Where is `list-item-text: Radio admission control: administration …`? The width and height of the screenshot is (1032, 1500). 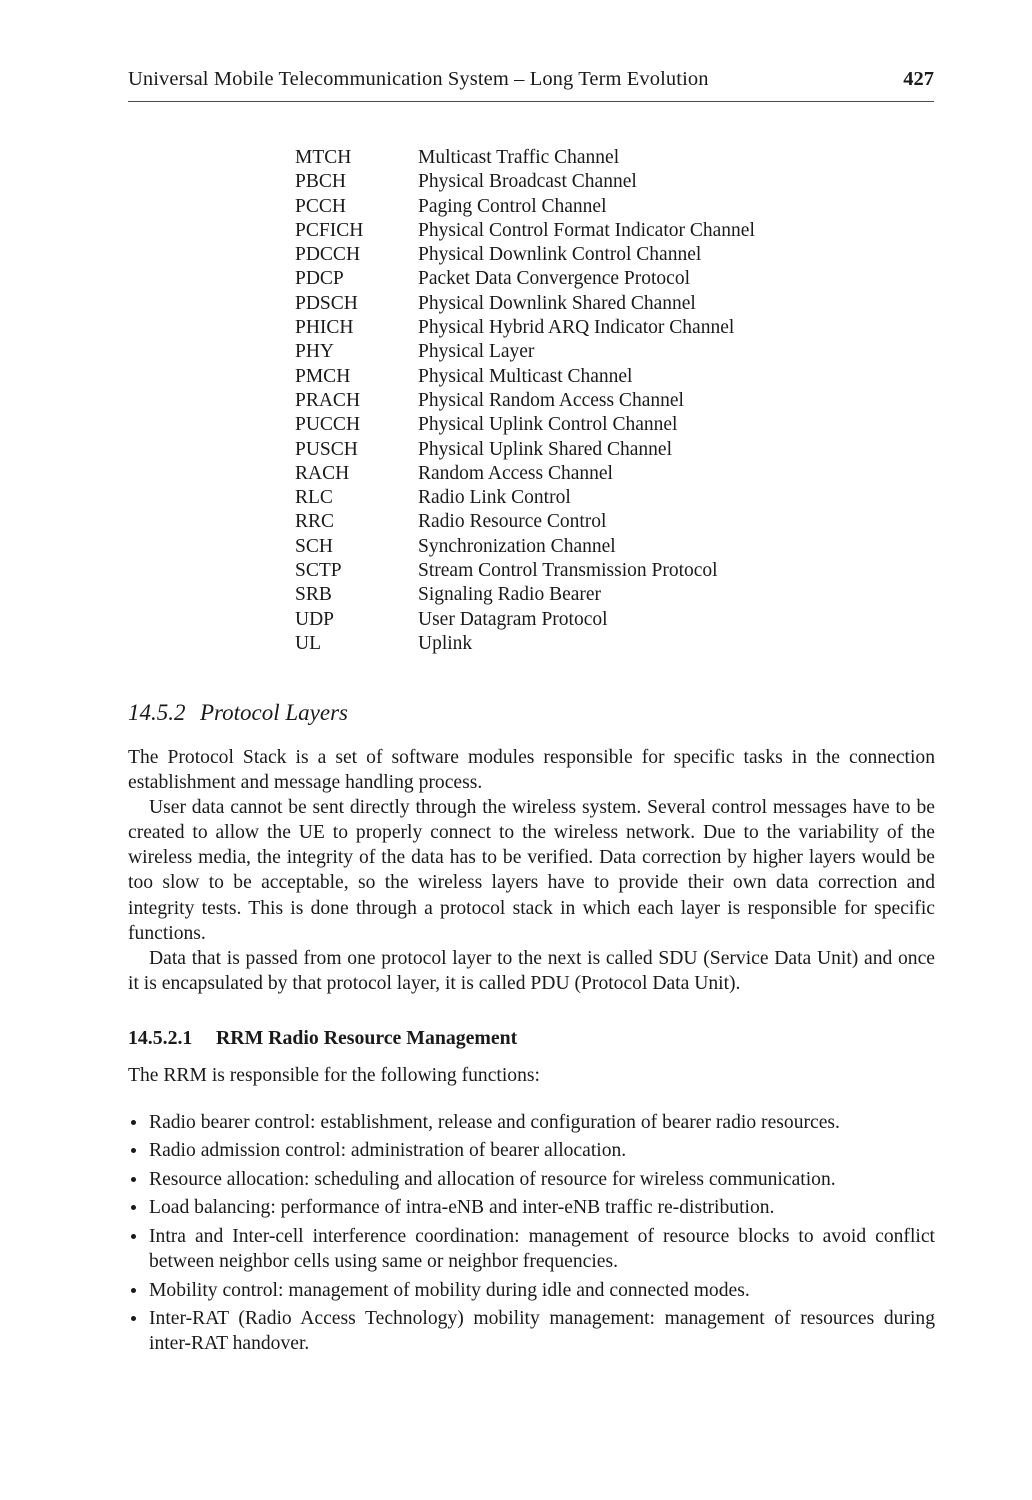
list-item-text: Radio admission control: administration … is located at coordinates (388, 1151).